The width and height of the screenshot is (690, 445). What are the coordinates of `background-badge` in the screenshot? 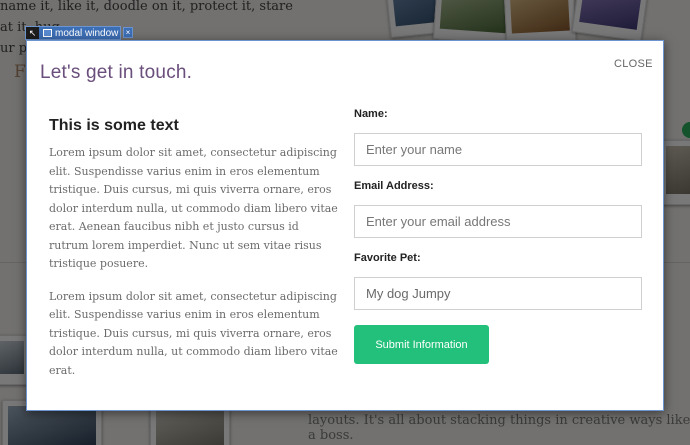 It's located at (686, 130).